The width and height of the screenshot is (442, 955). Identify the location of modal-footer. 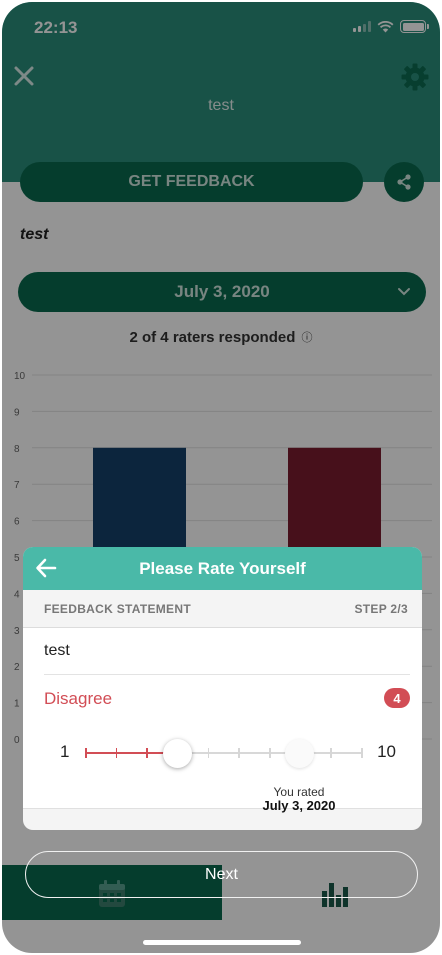
(222, 808).